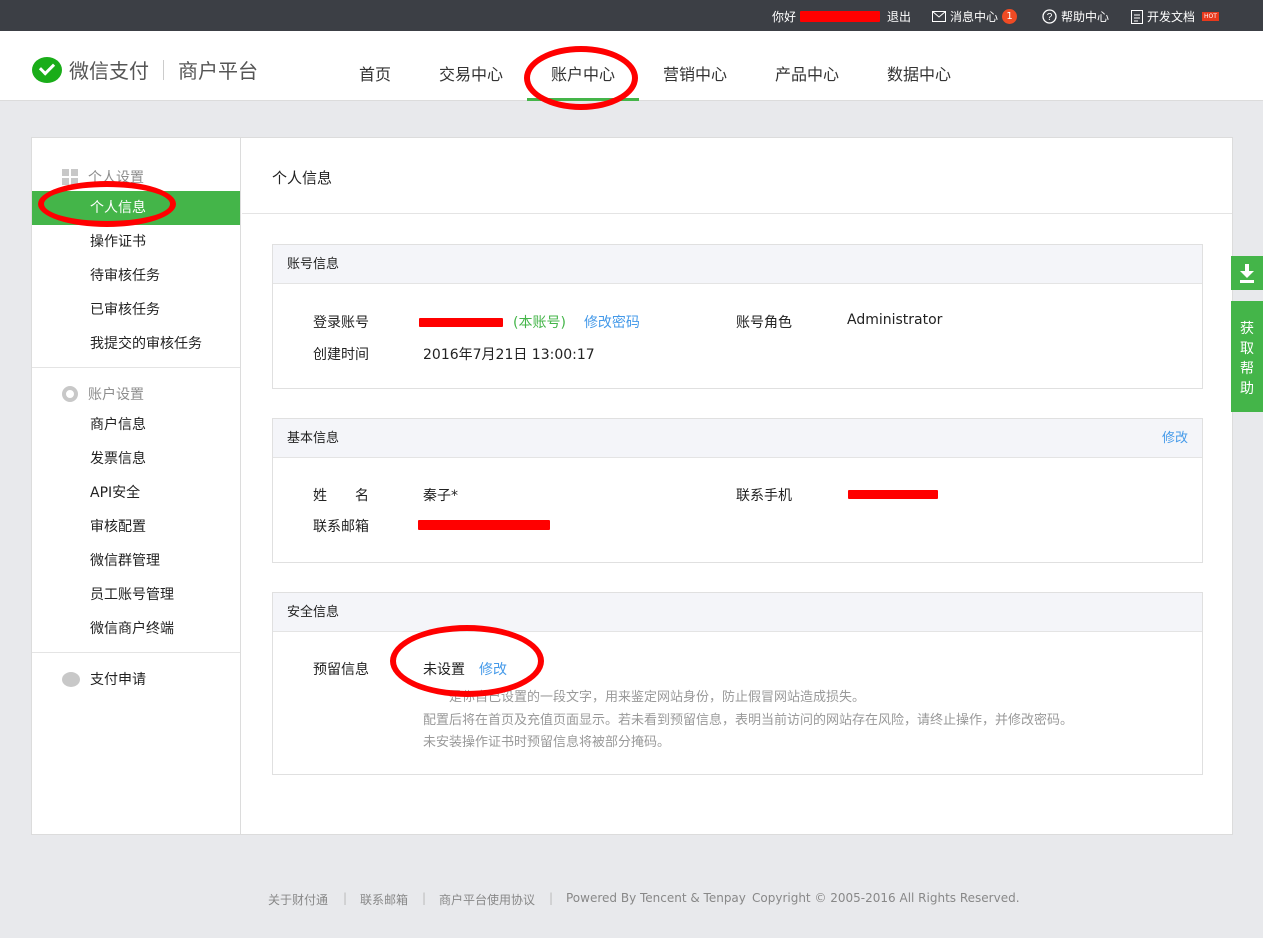 The height and width of the screenshot is (938, 1263). What do you see at coordinates (939, 16) in the screenshot?
I see `mail-icon` at bounding box center [939, 16].